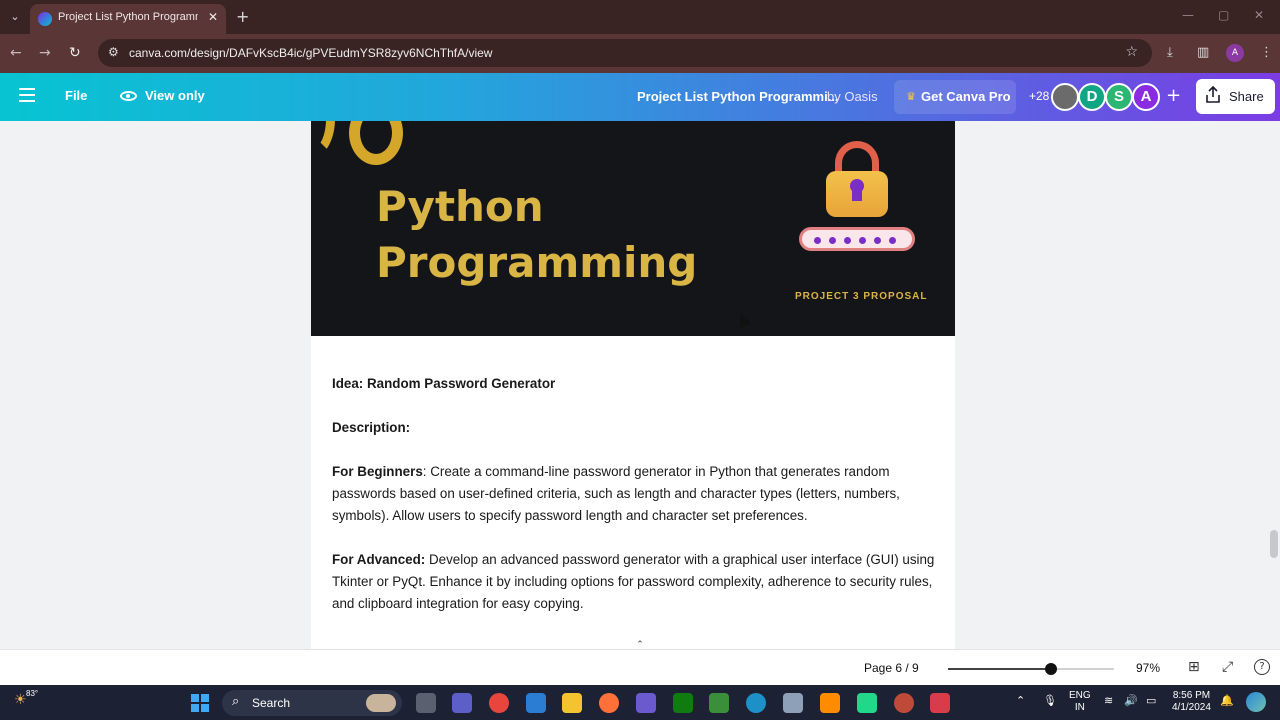 This screenshot has height=720, width=1280. I want to click on eye-icon, so click(128, 96).